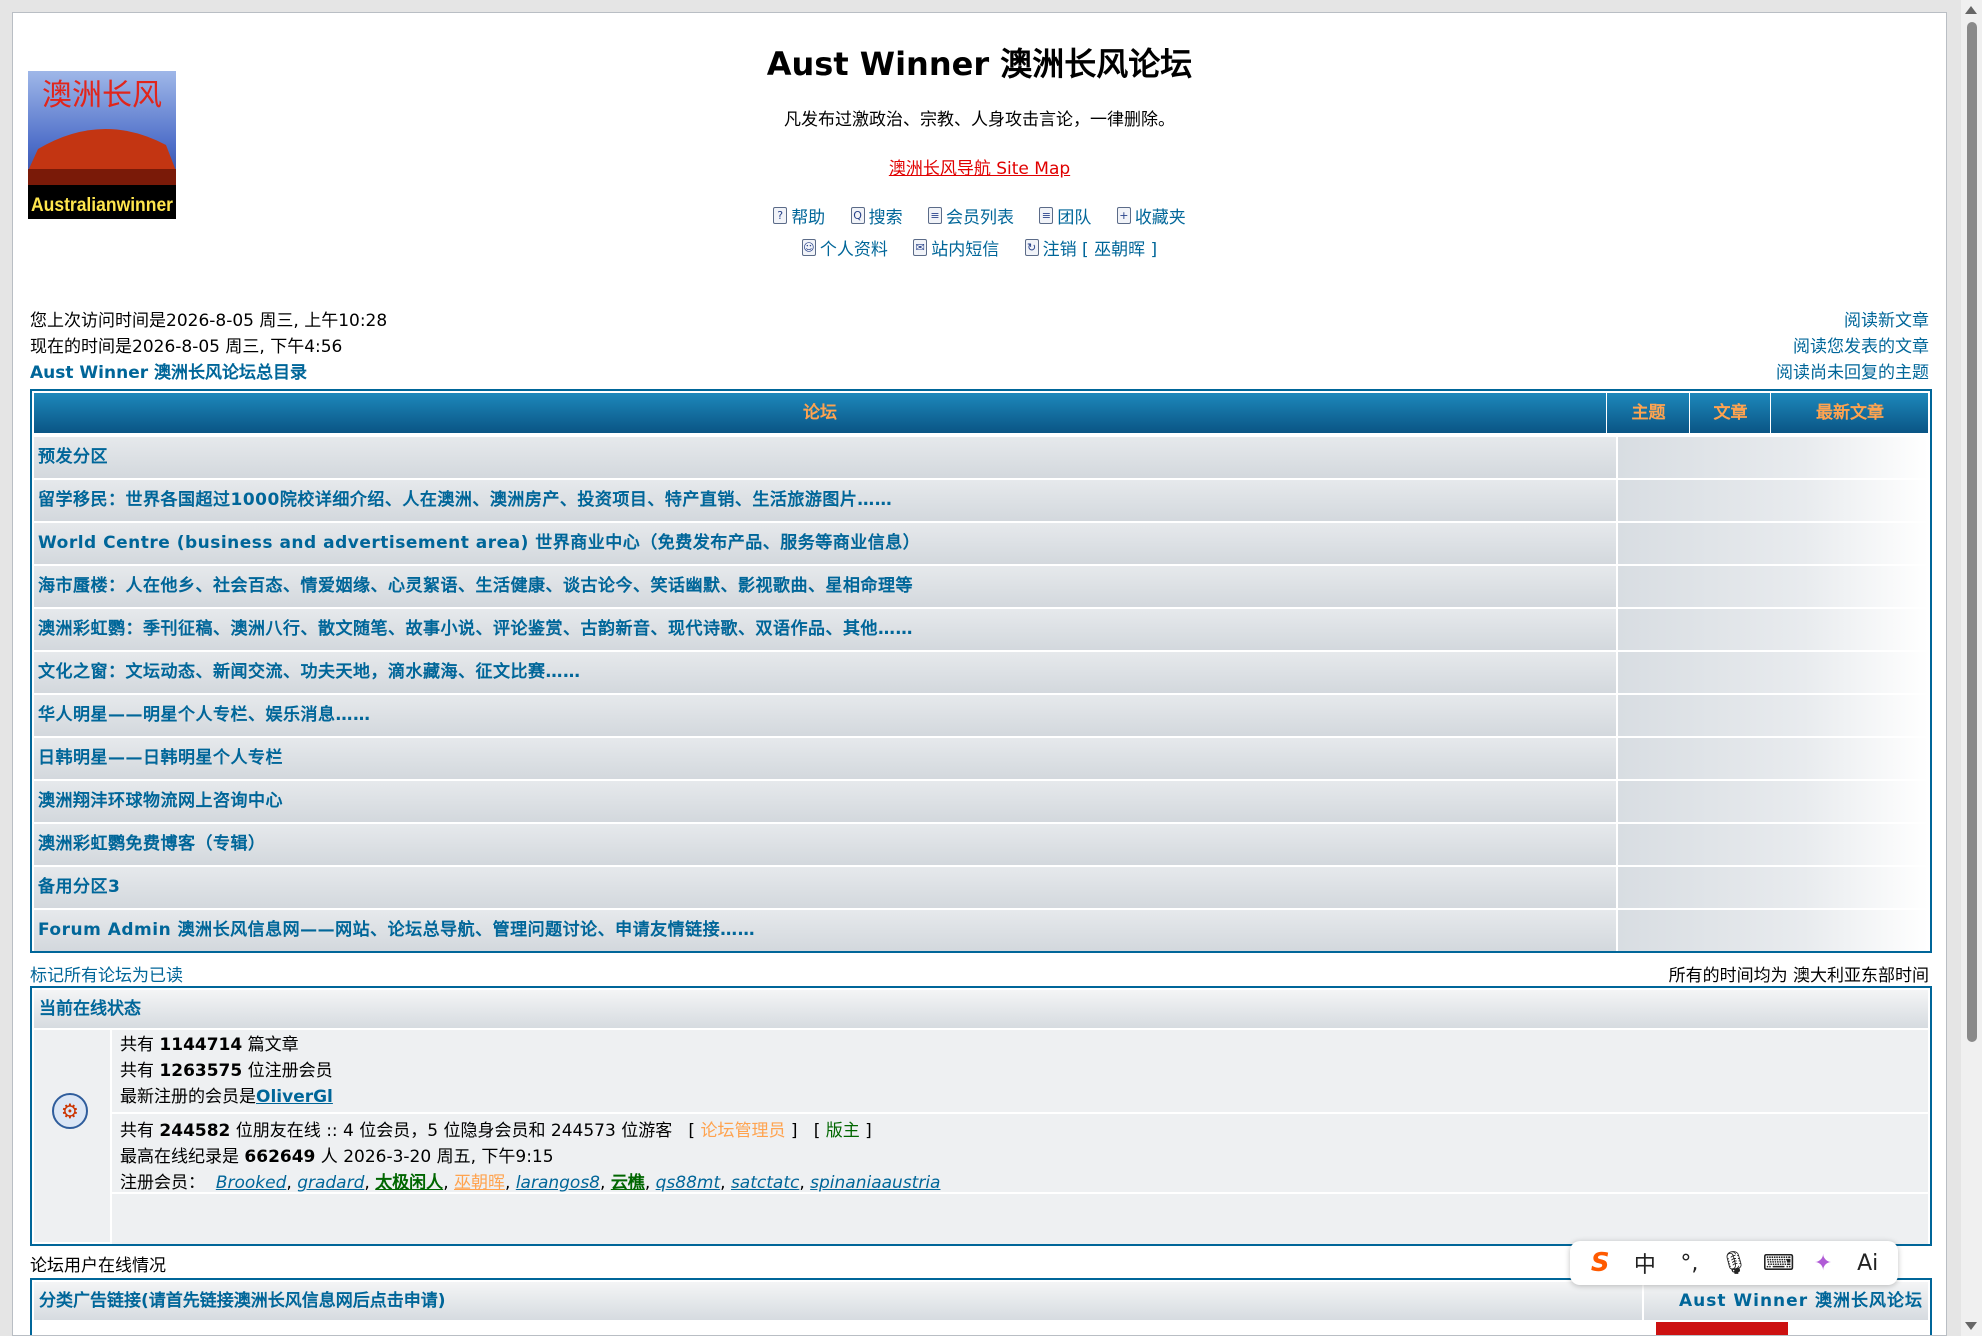 The width and height of the screenshot is (1982, 1336). I want to click on read-your-posts-link: 阅读您发表的文章, so click(1861, 347).